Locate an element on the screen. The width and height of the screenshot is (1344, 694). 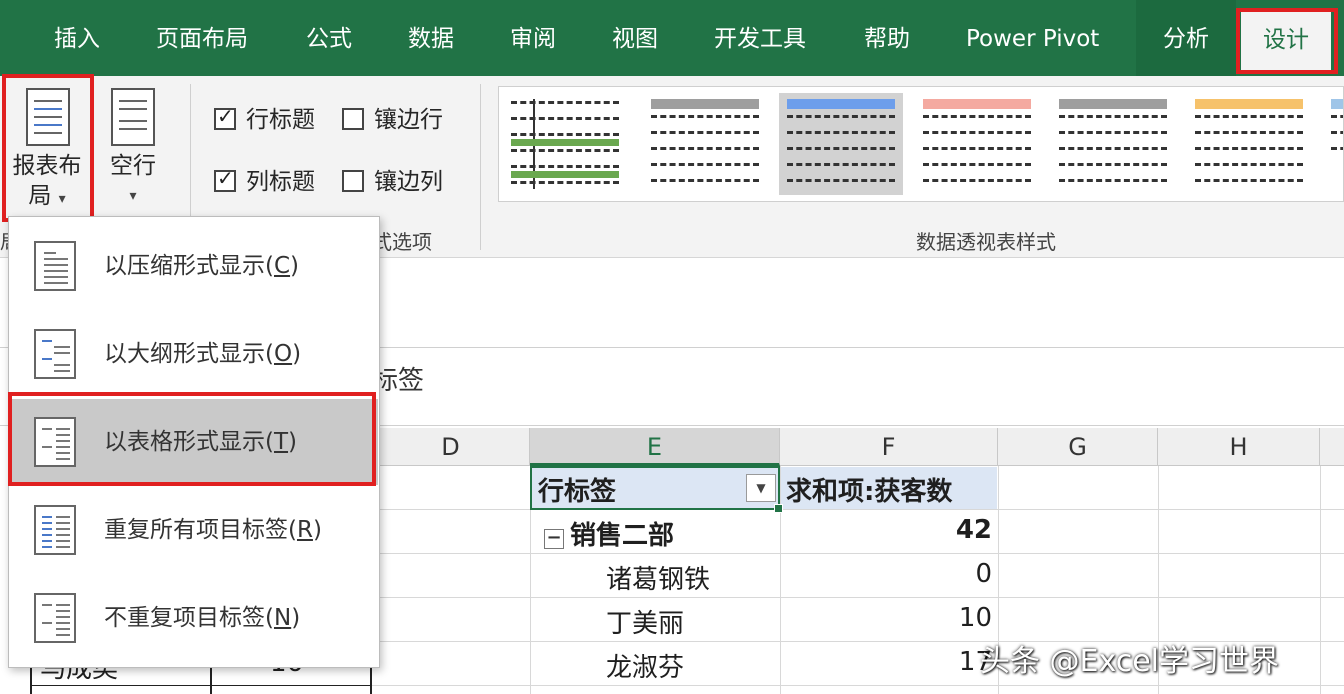
banded-columns-checkbox is located at coordinates (353, 181).